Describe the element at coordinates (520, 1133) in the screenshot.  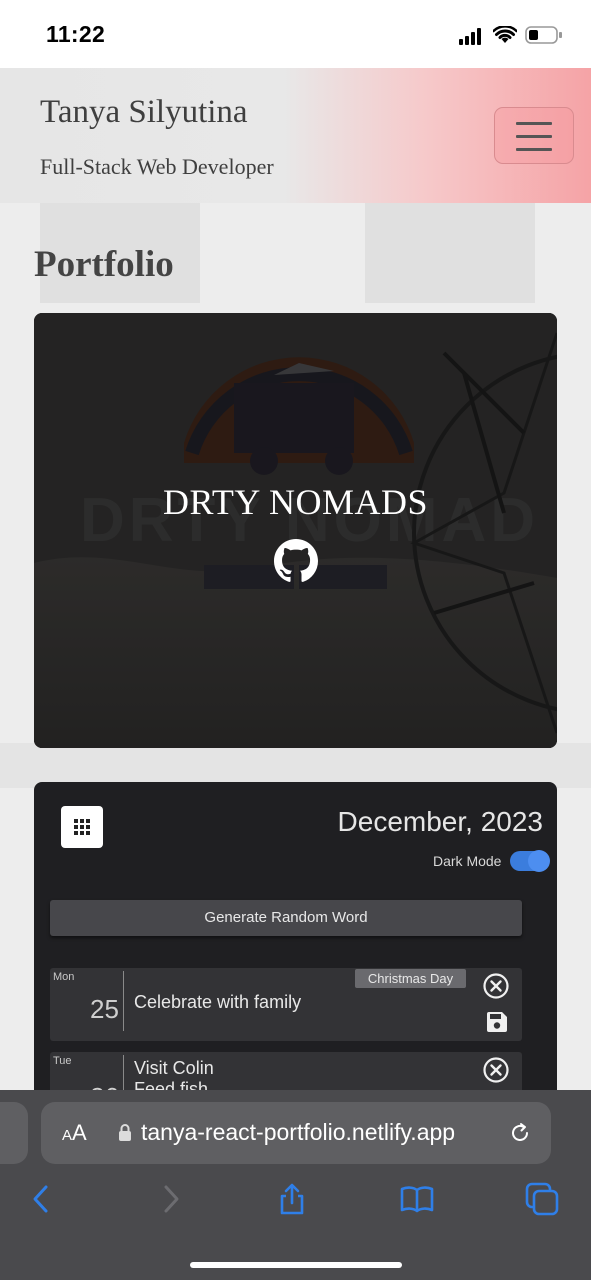
I see `reload-icon` at that location.